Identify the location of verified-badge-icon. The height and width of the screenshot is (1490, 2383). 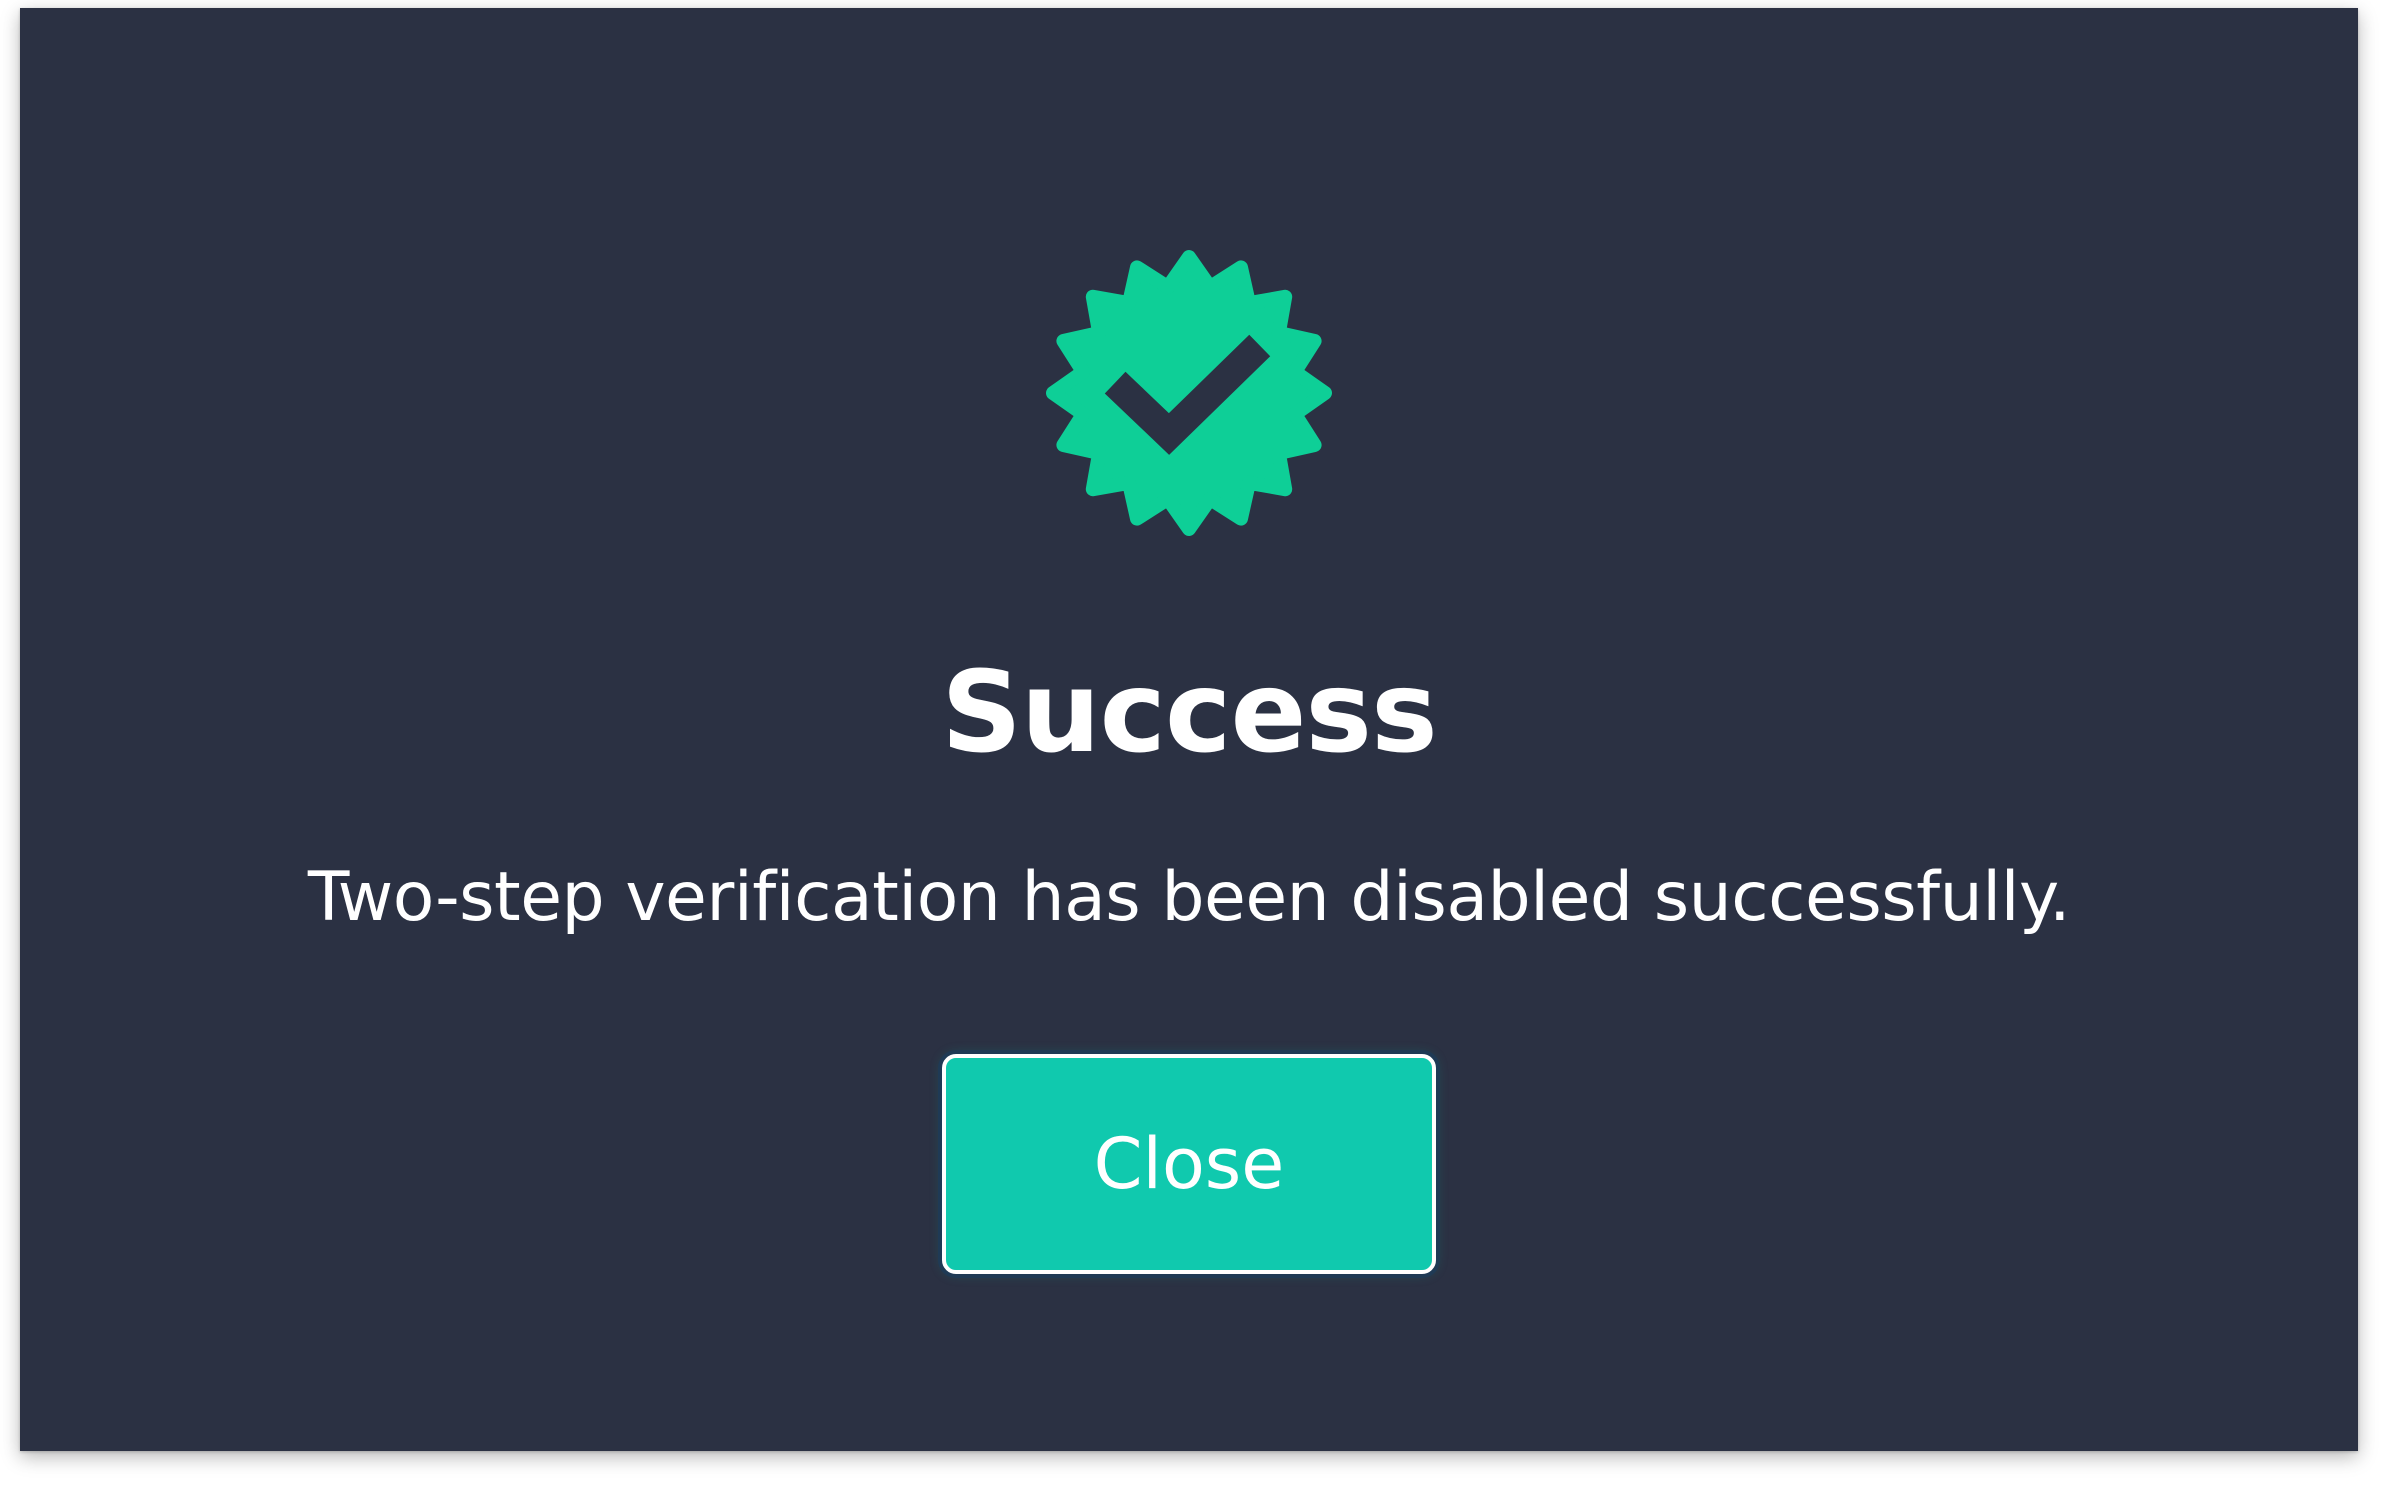
(1189, 393).